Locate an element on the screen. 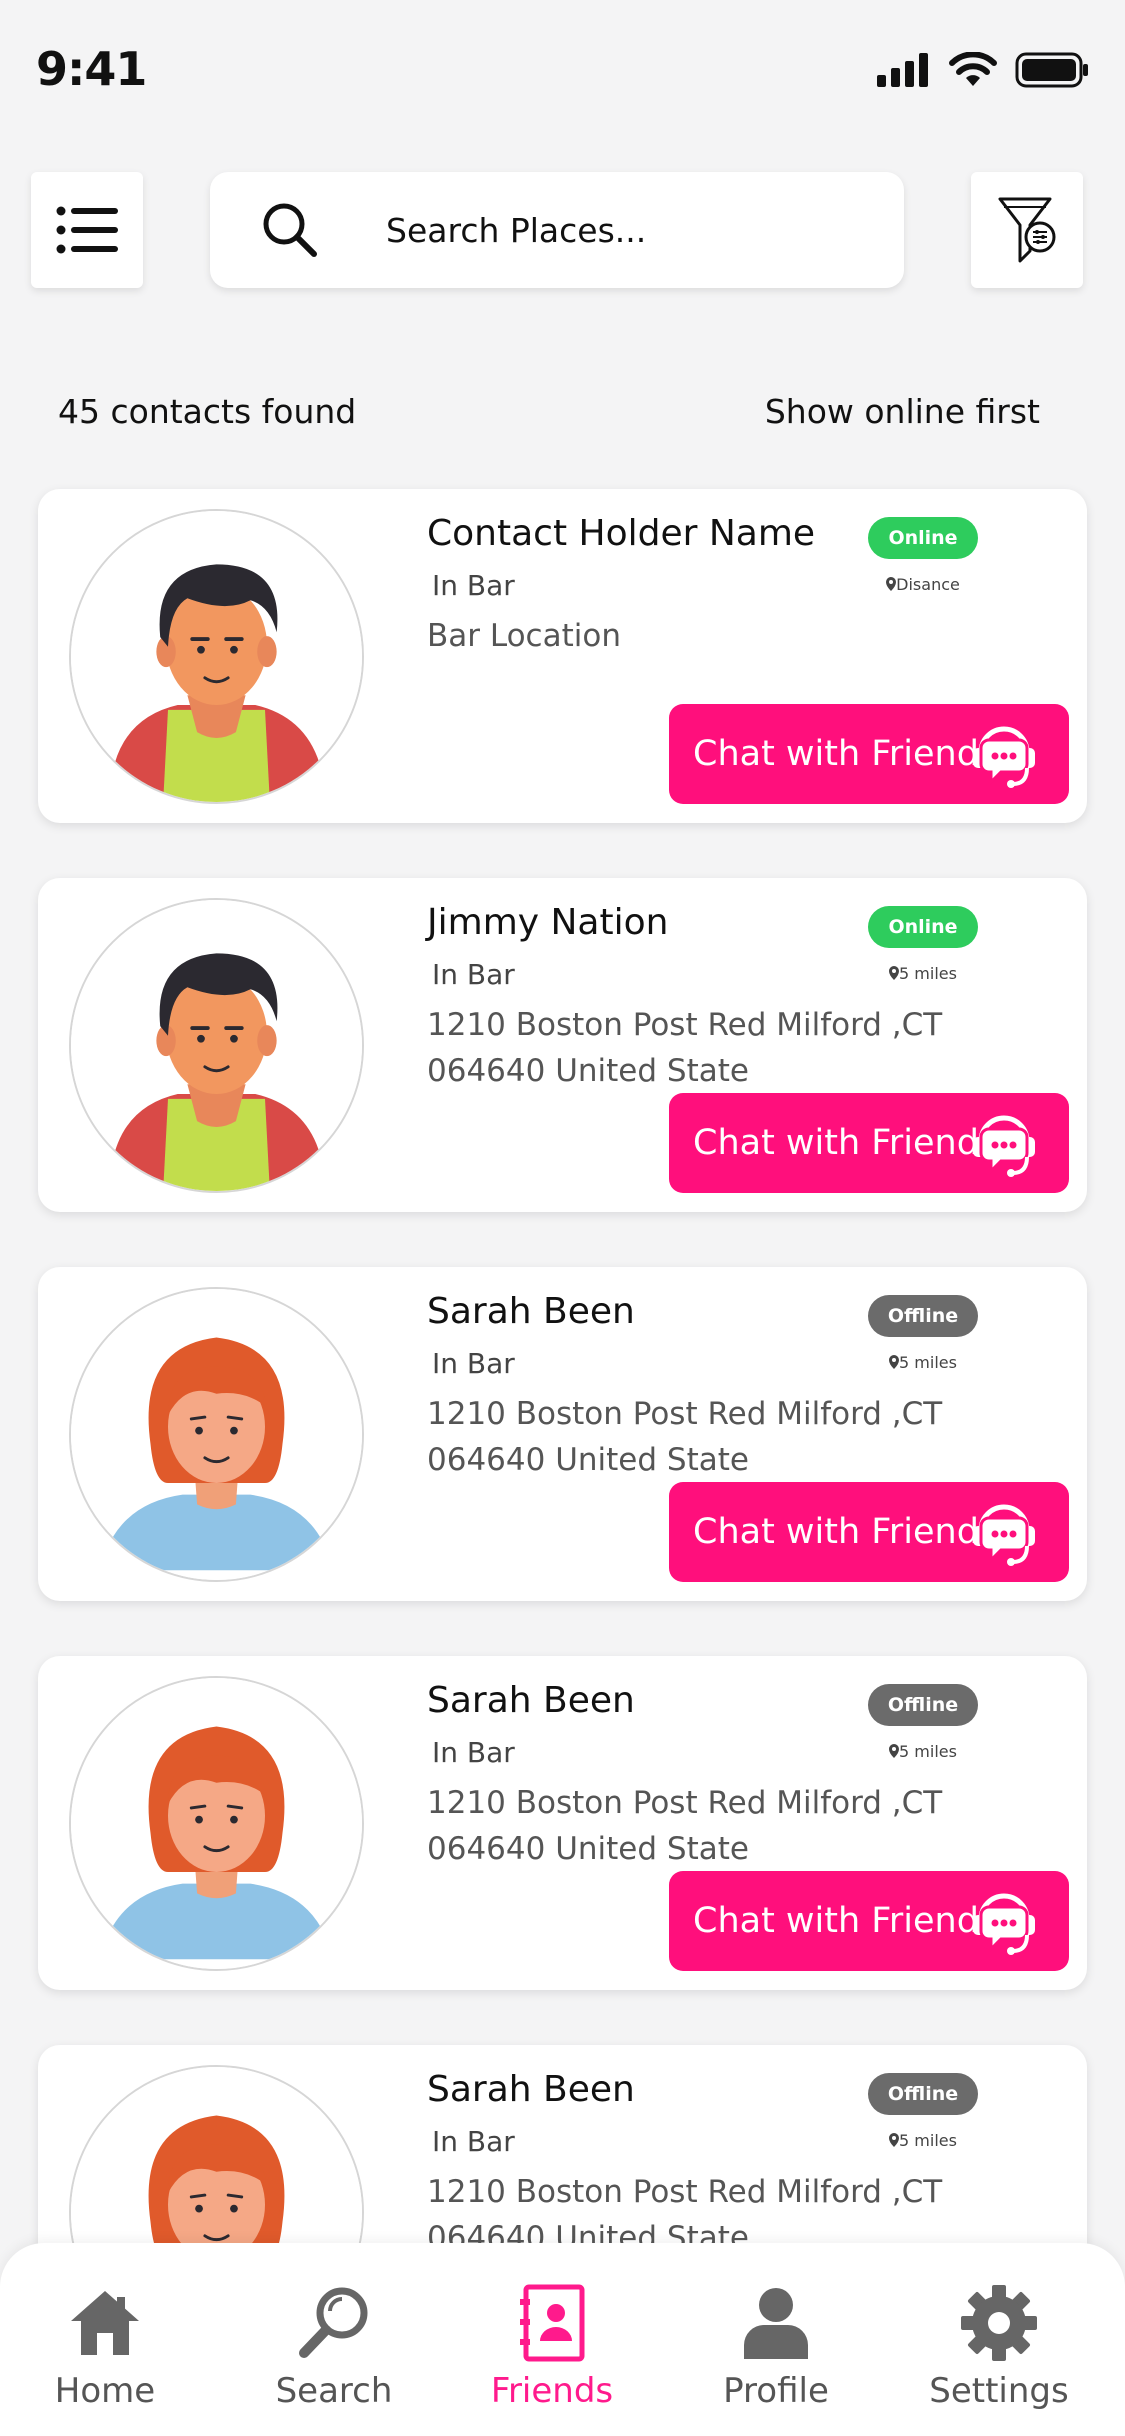 The image size is (1125, 2436). status-icons is located at coordinates (983, 70).